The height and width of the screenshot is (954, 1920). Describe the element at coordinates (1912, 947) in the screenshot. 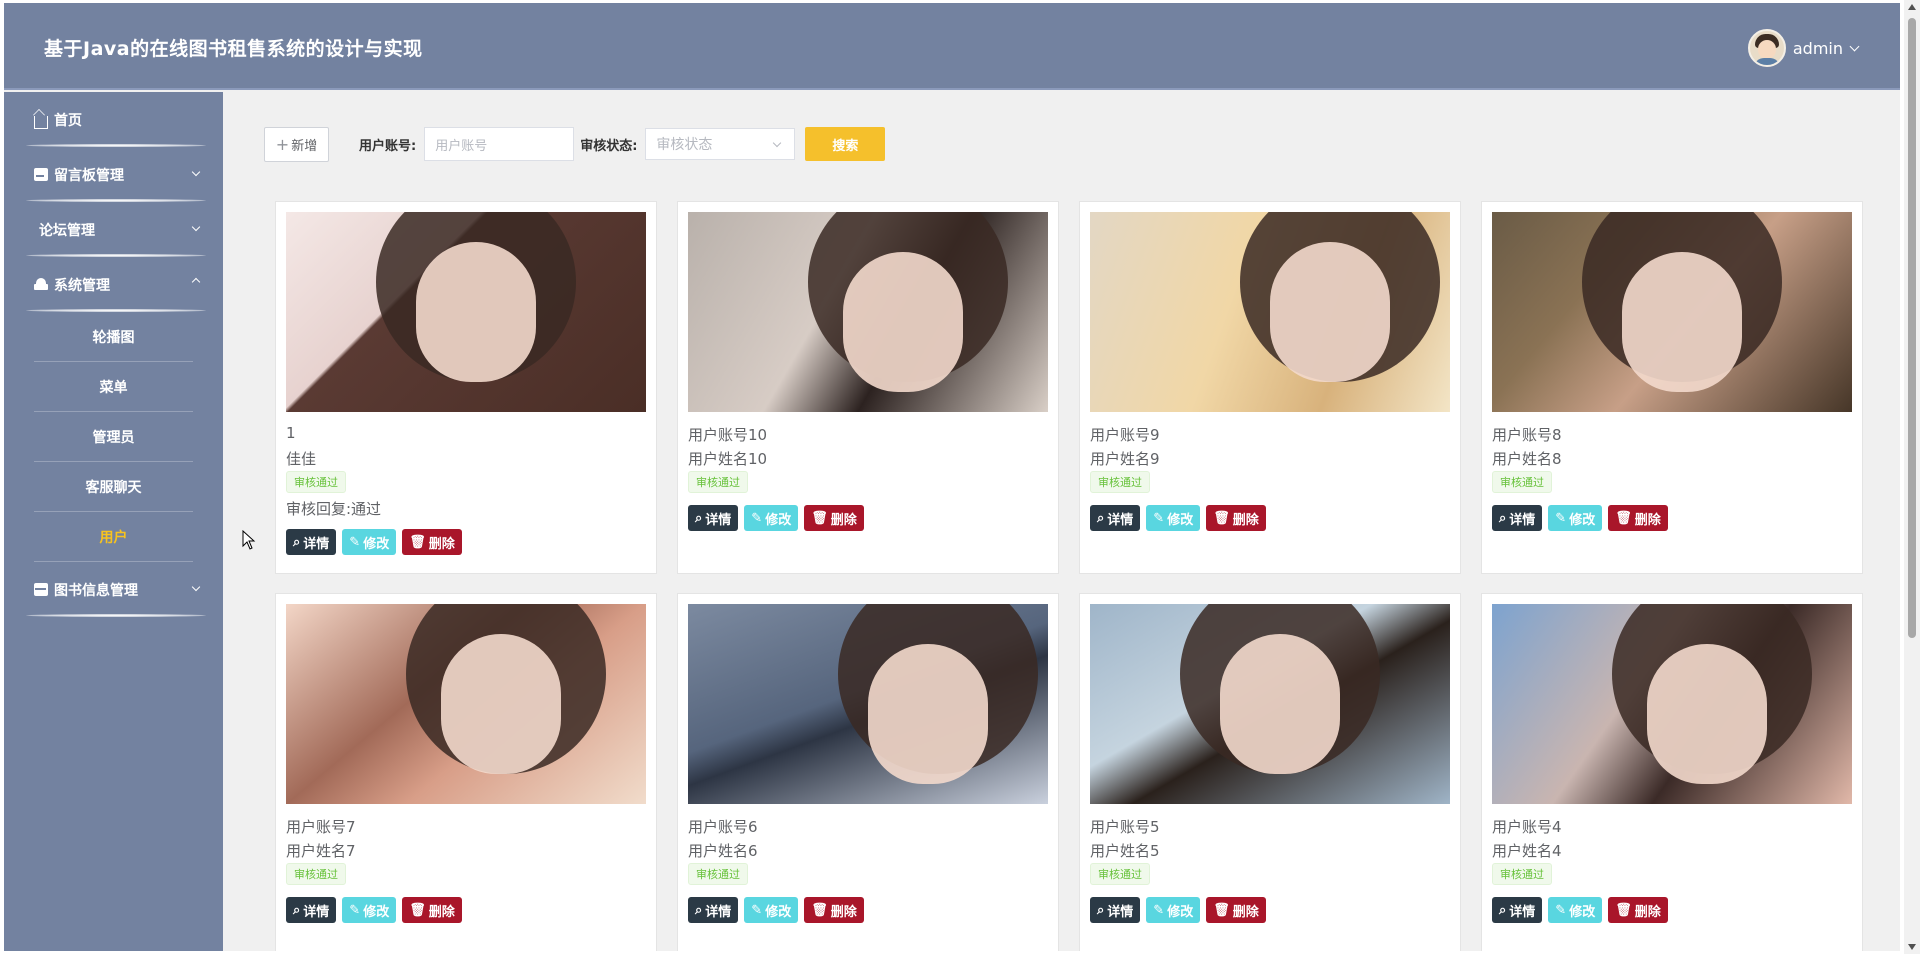

I see `scroll-down-icon` at that location.